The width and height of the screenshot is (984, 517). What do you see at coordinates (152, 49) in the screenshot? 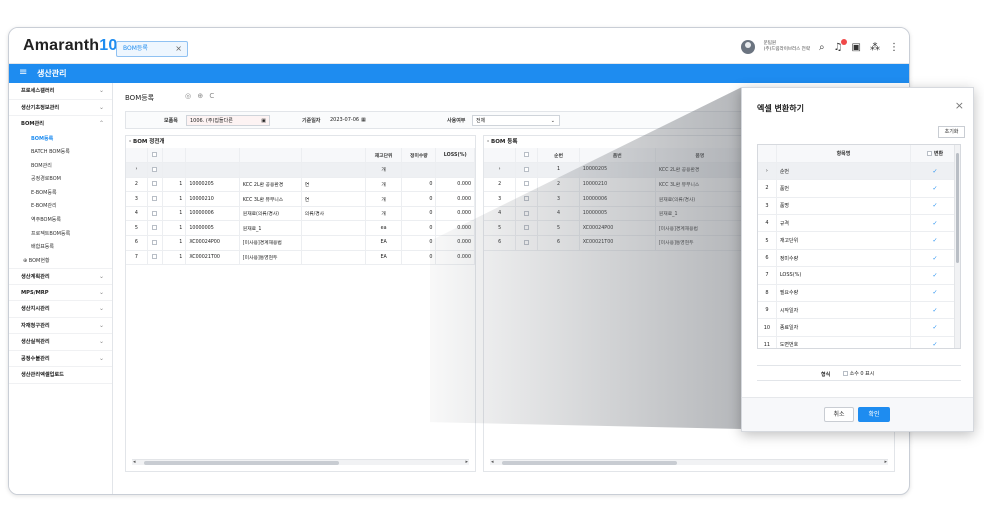
I see `tab-bom-register: BOM등록 ×` at bounding box center [152, 49].